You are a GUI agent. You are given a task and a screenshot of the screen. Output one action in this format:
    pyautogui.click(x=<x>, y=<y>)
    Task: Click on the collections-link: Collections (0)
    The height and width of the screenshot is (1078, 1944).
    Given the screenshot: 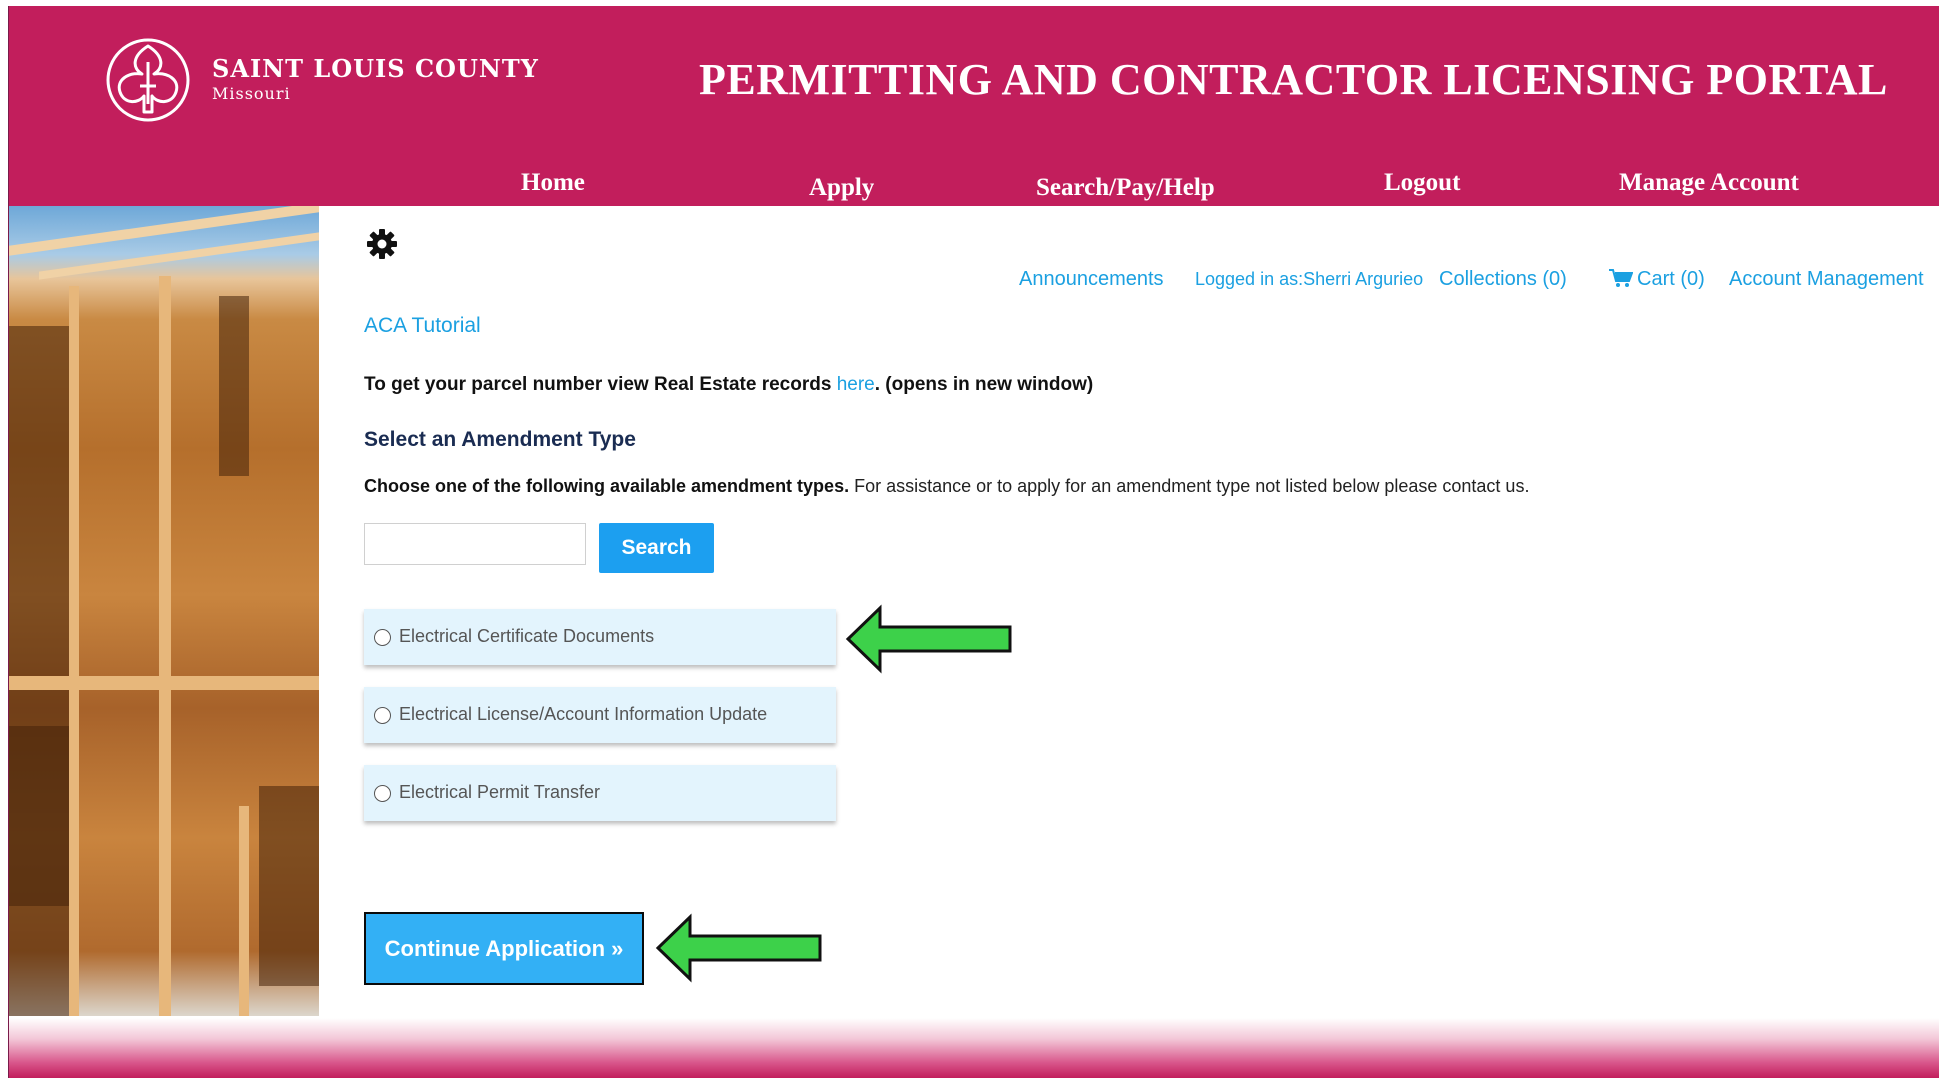 What is the action you would take?
    pyautogui.click(x=1503, y=279)
    